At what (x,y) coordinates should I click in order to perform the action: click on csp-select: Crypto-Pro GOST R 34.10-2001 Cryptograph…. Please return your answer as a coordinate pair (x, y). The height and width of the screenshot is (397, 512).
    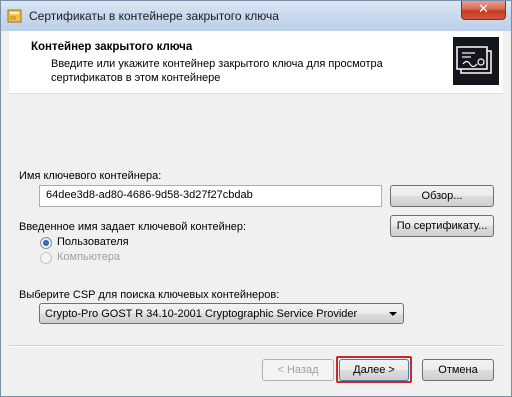
    Looking at the image, I should click on (221, 313).